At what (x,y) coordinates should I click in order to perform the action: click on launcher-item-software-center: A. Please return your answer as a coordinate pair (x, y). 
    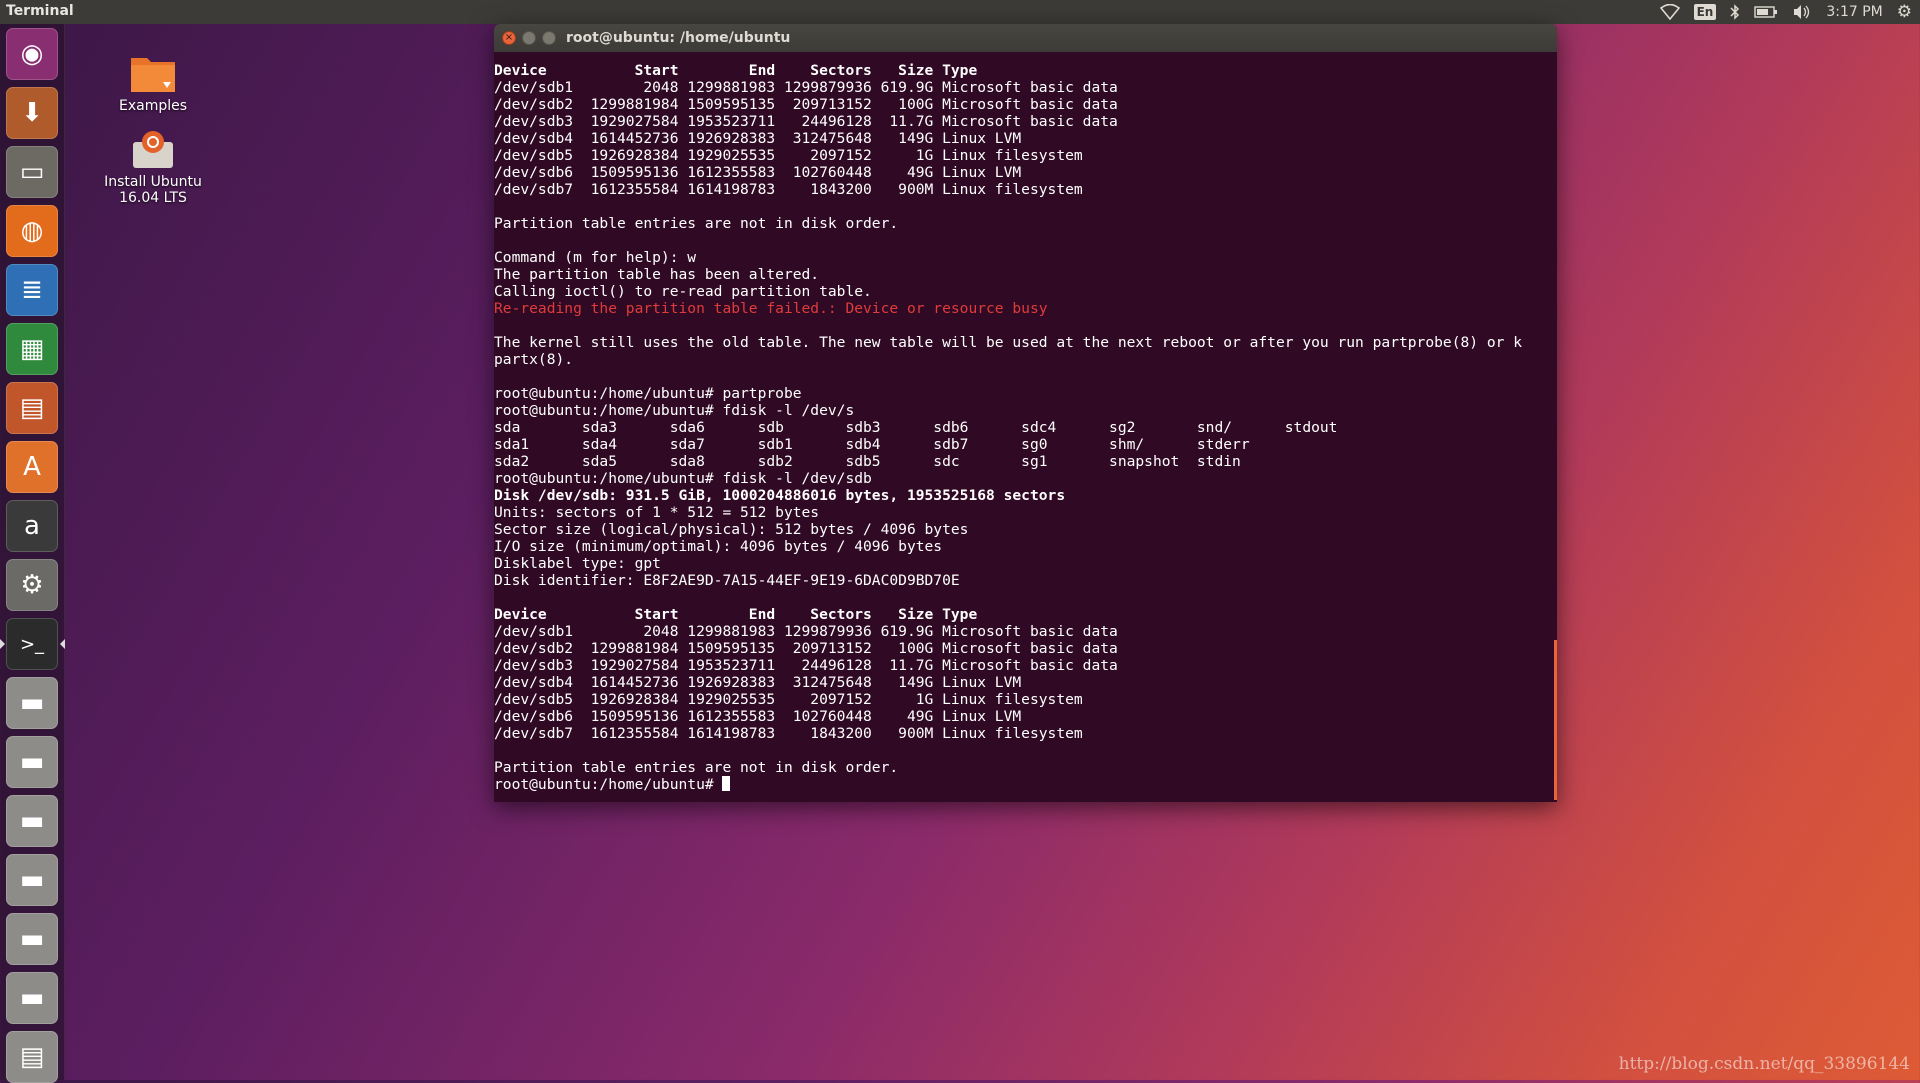
    Looking at the image, I should click on (32, 467).